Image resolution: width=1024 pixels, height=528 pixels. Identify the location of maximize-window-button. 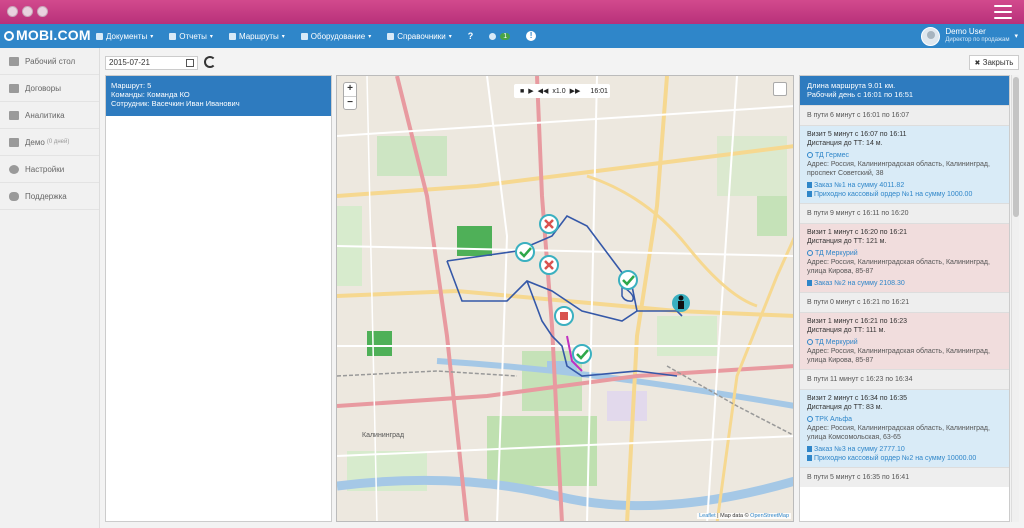
(42, 11).